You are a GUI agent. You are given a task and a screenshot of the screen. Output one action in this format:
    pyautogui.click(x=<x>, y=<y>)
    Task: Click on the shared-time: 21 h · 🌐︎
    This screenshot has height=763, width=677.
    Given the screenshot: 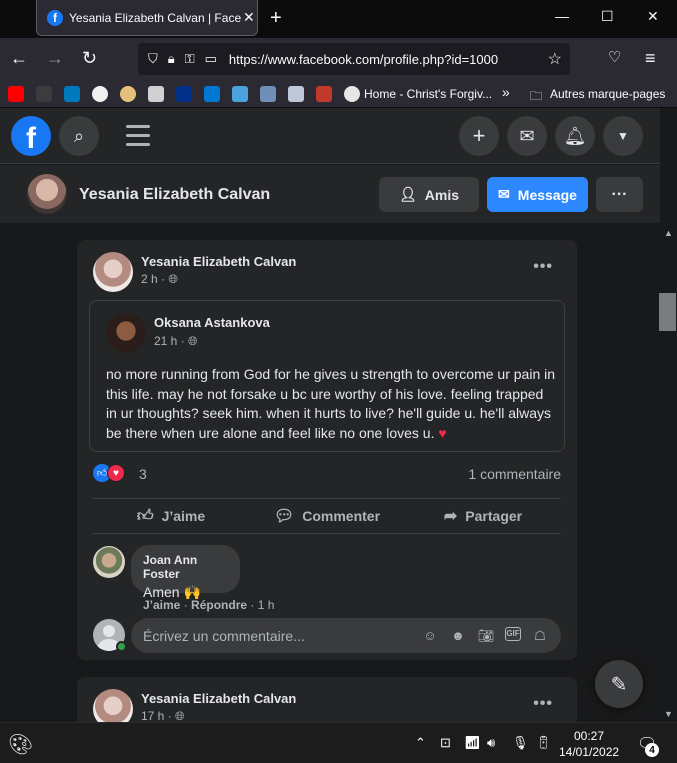 What is the action you would take?
    pyautogui.click(x=176, y=341)
    